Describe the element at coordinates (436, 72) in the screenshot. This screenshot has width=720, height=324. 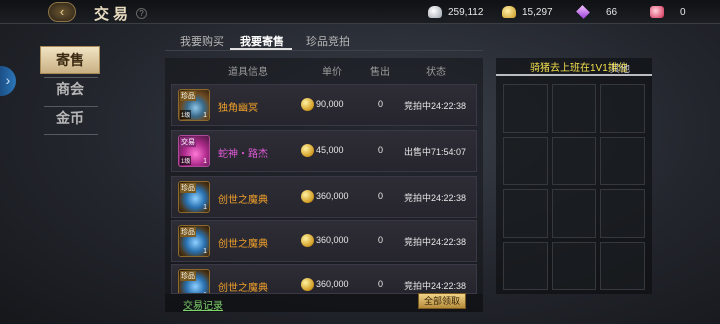
I see `column-header-status: 状态` at that location.